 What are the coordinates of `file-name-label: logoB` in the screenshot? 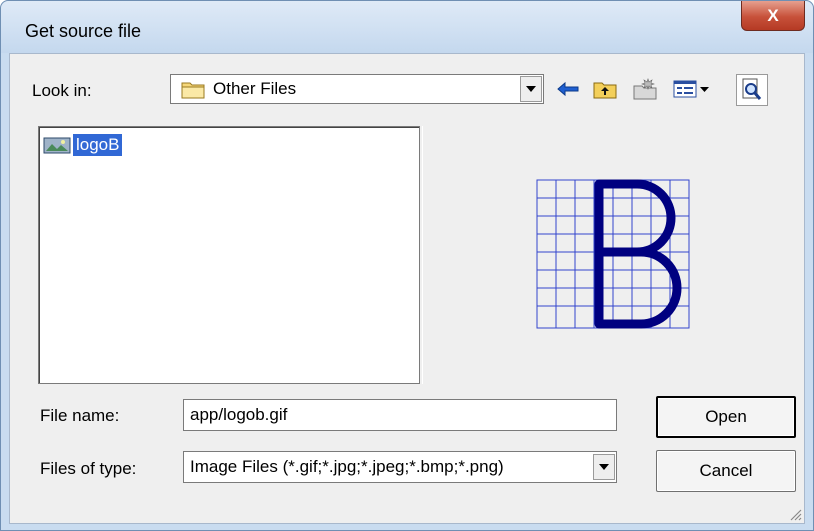 It's located at (98, 145).